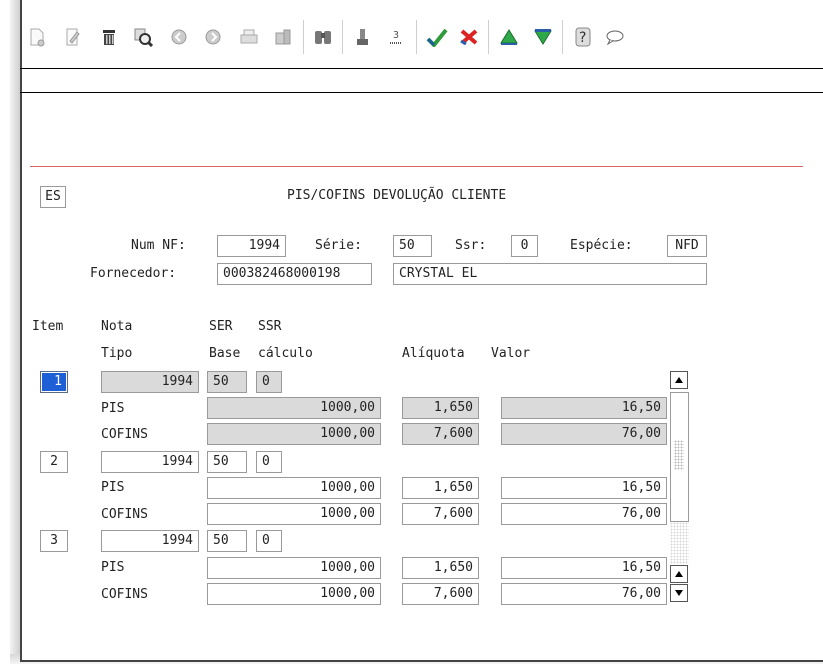 Image resolution: width=823 pixels, height=664 pixels. Describe the element at coordinates (509, 37) in the screenshot. I see `up-icon` at that location.